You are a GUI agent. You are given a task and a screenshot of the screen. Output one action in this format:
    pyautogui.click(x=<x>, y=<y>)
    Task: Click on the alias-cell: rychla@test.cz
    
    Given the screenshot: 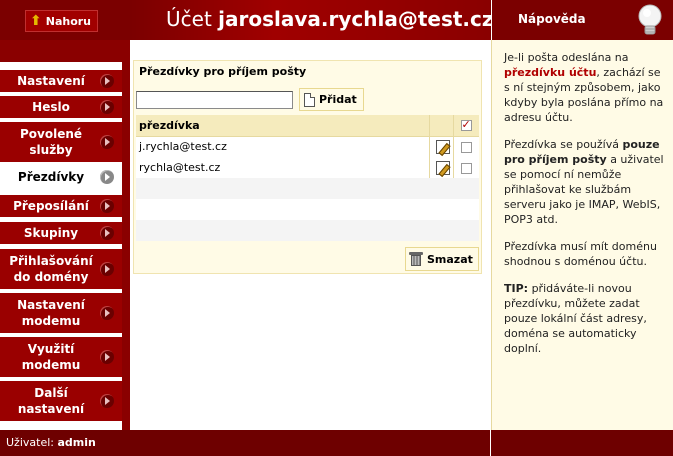 What is the action you would take?
    pyautogui.click(x=282, y=167)
    